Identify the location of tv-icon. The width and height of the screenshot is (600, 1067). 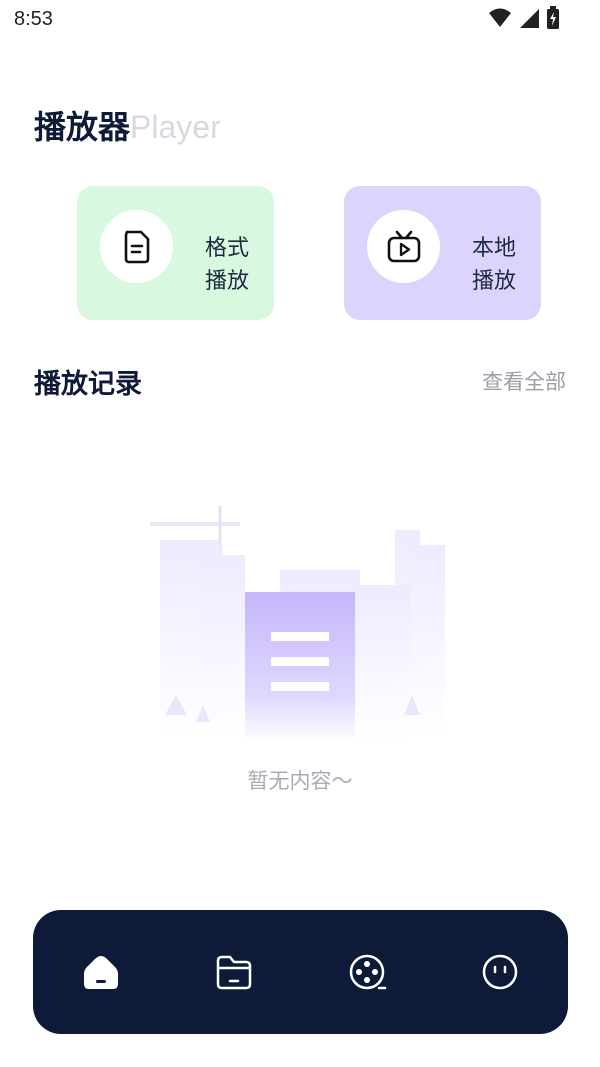
(403, 246).